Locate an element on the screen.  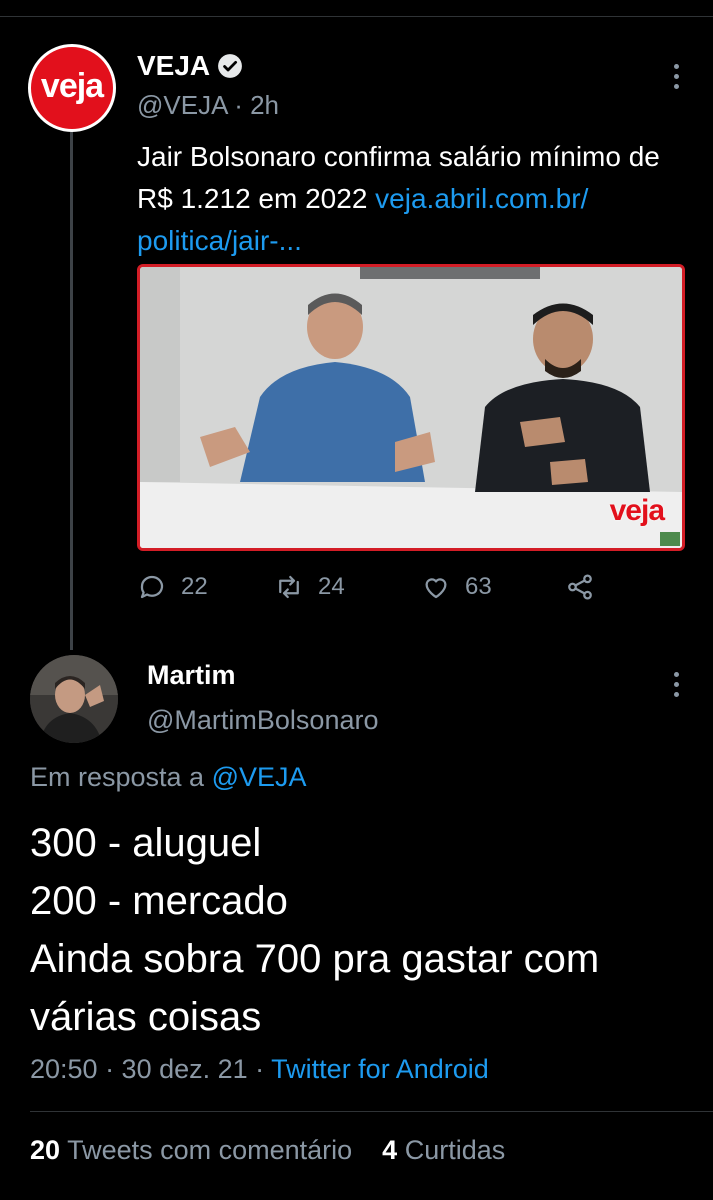
likes-stat: 4 Curtidas is located at coordinates (443, 1150).